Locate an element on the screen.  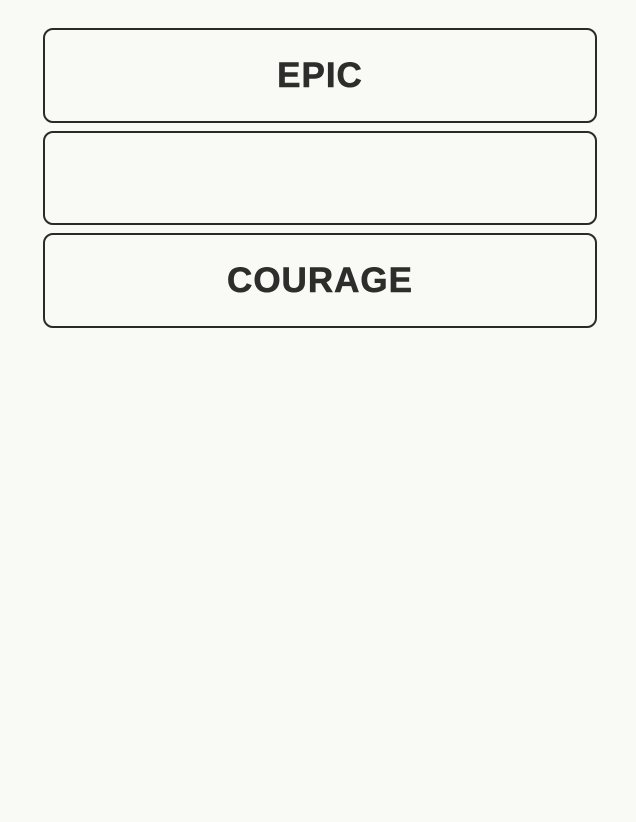
word-tile-1: EPIC is located at coordinates (320, 75).